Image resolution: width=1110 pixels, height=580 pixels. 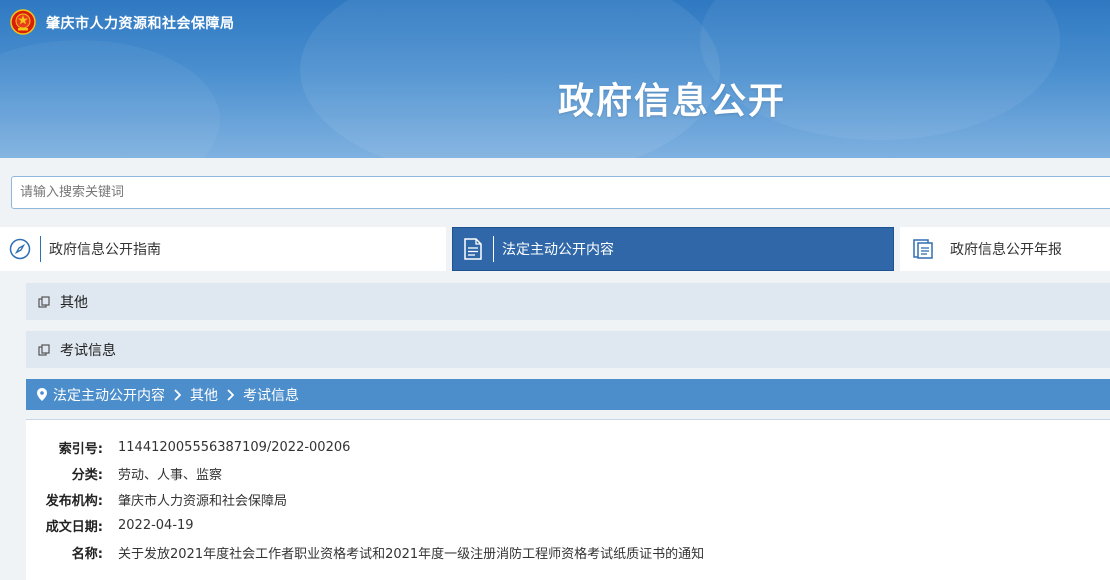 I want to click on info-key: 索引号:, so click(x=80, y=449).